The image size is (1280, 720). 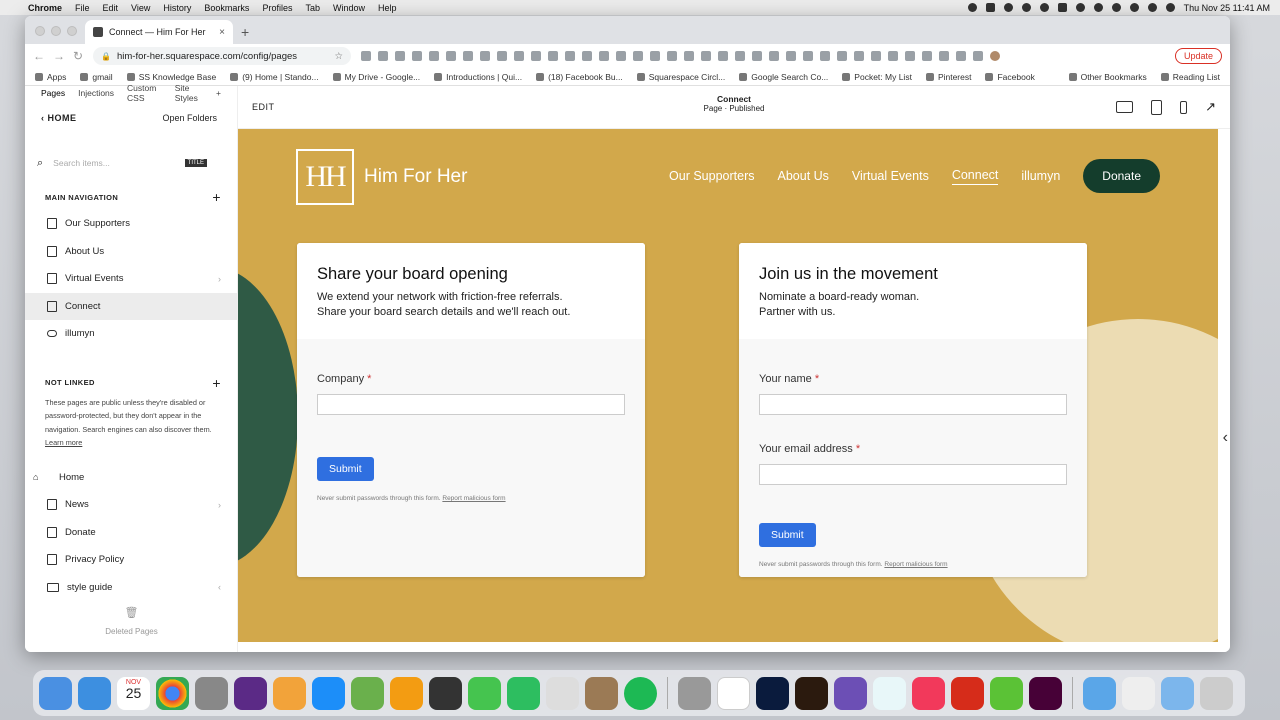 I want to click on downloads-folder-icon, so click(x=1177, y=693).